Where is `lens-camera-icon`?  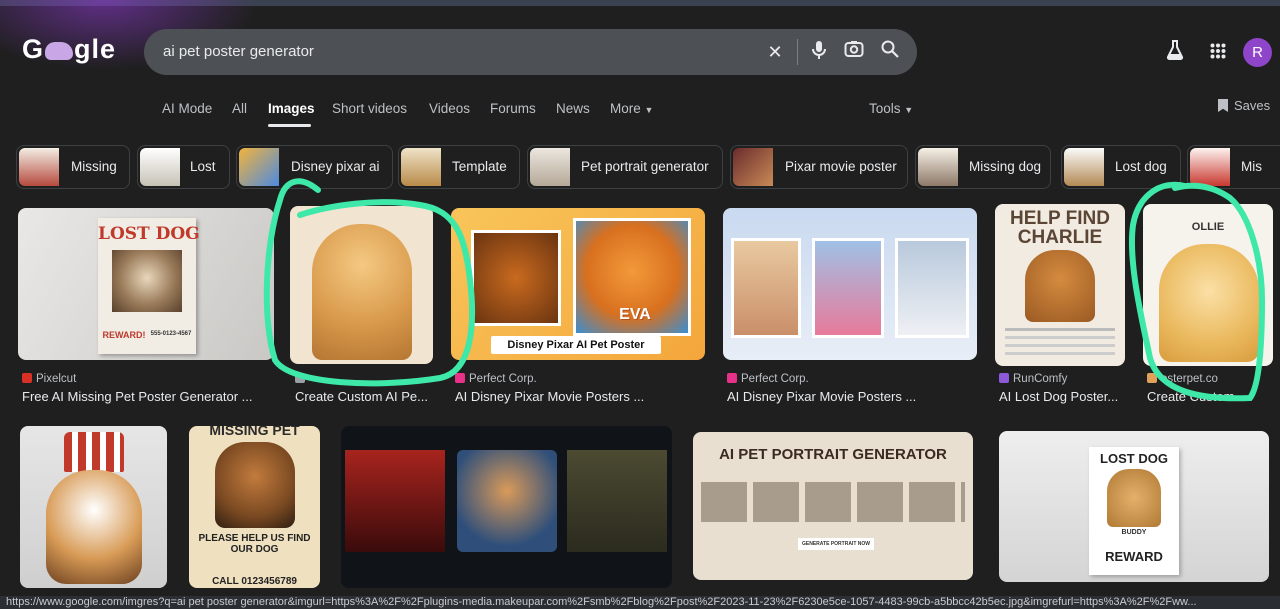
lens-camera-icon is located at coordinates (854, 52).